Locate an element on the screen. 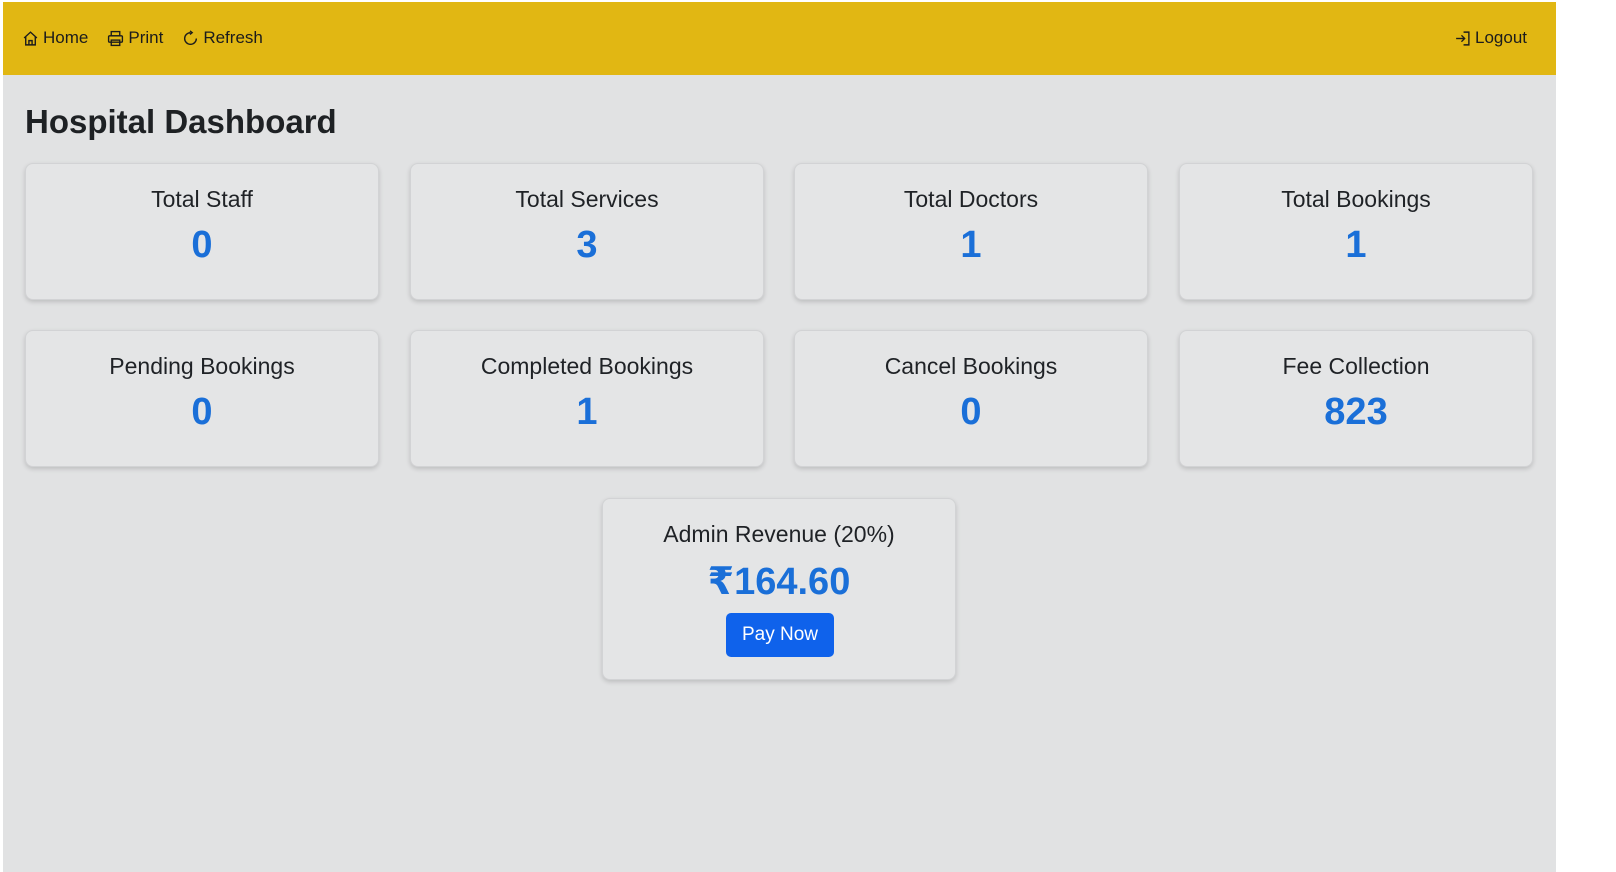  stat-title: Total Bookings is located at coordinates (1356, 199).